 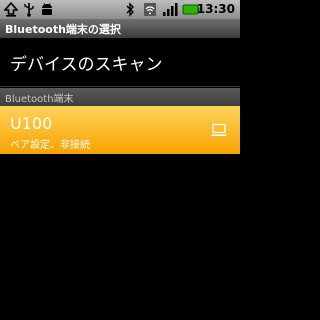 What do you see at coordinates (150, 9) in the screenshot?
I see `wifi-icon` at bounding box center [150, 9].